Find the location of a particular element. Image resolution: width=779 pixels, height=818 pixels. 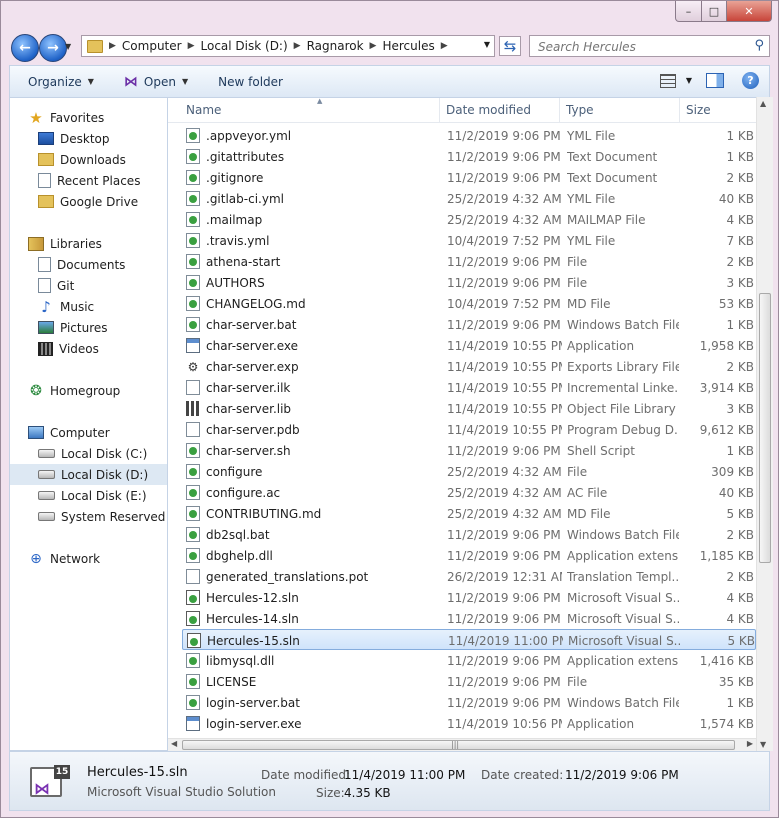

search-box: ⚲ is located at coordinates (649, 46).